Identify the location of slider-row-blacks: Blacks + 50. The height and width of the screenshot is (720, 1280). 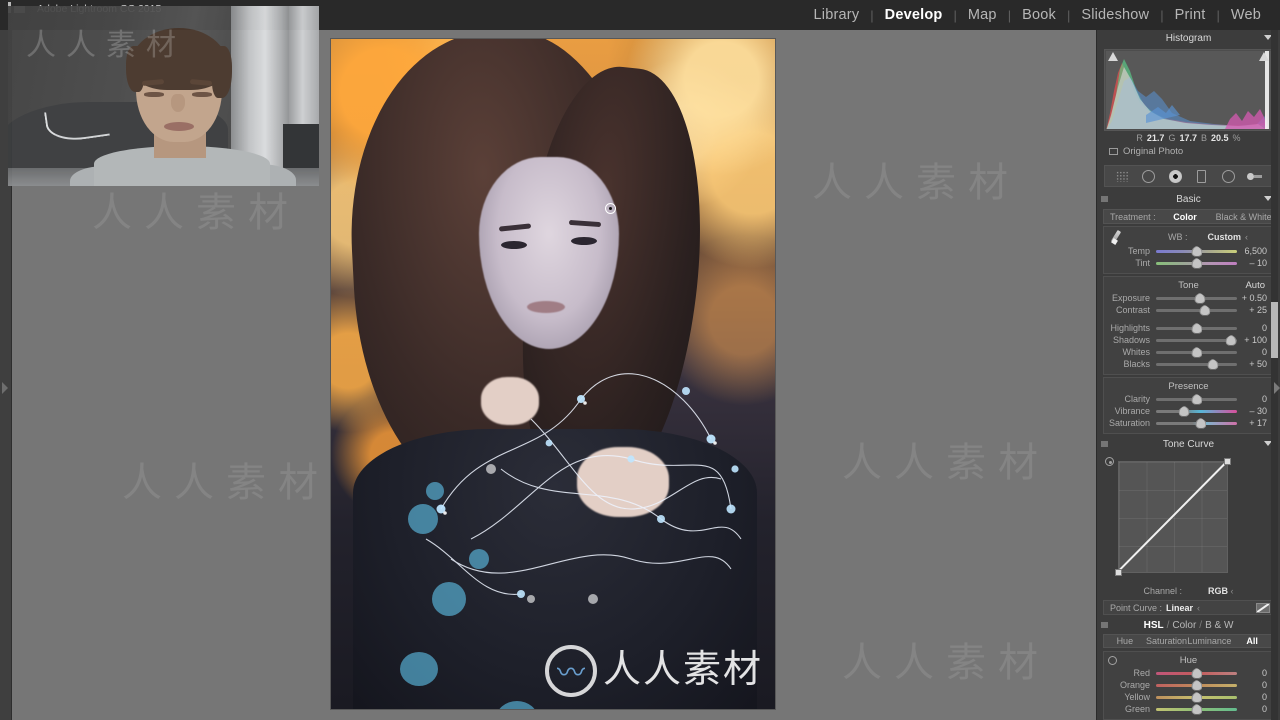
(1188, 364).